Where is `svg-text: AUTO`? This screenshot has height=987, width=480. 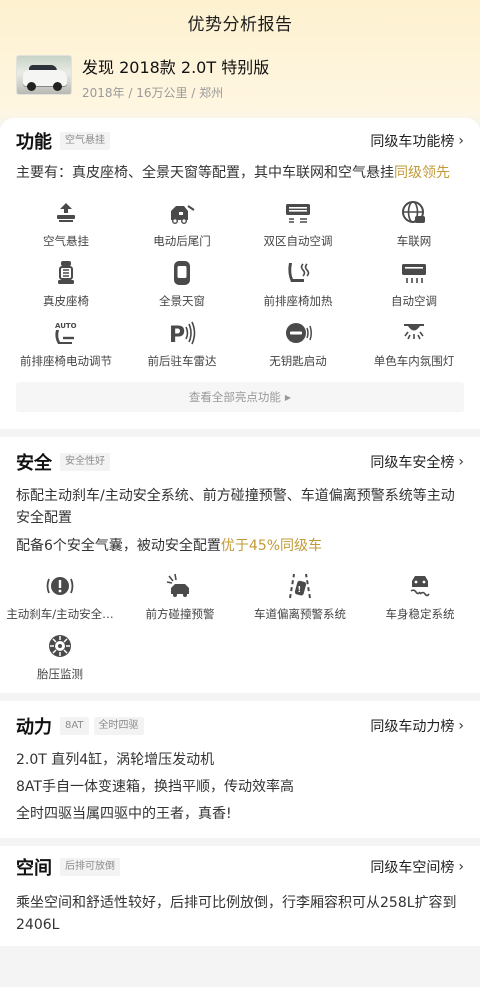 svg-text: AUTO is located at coordinates (66, 326).